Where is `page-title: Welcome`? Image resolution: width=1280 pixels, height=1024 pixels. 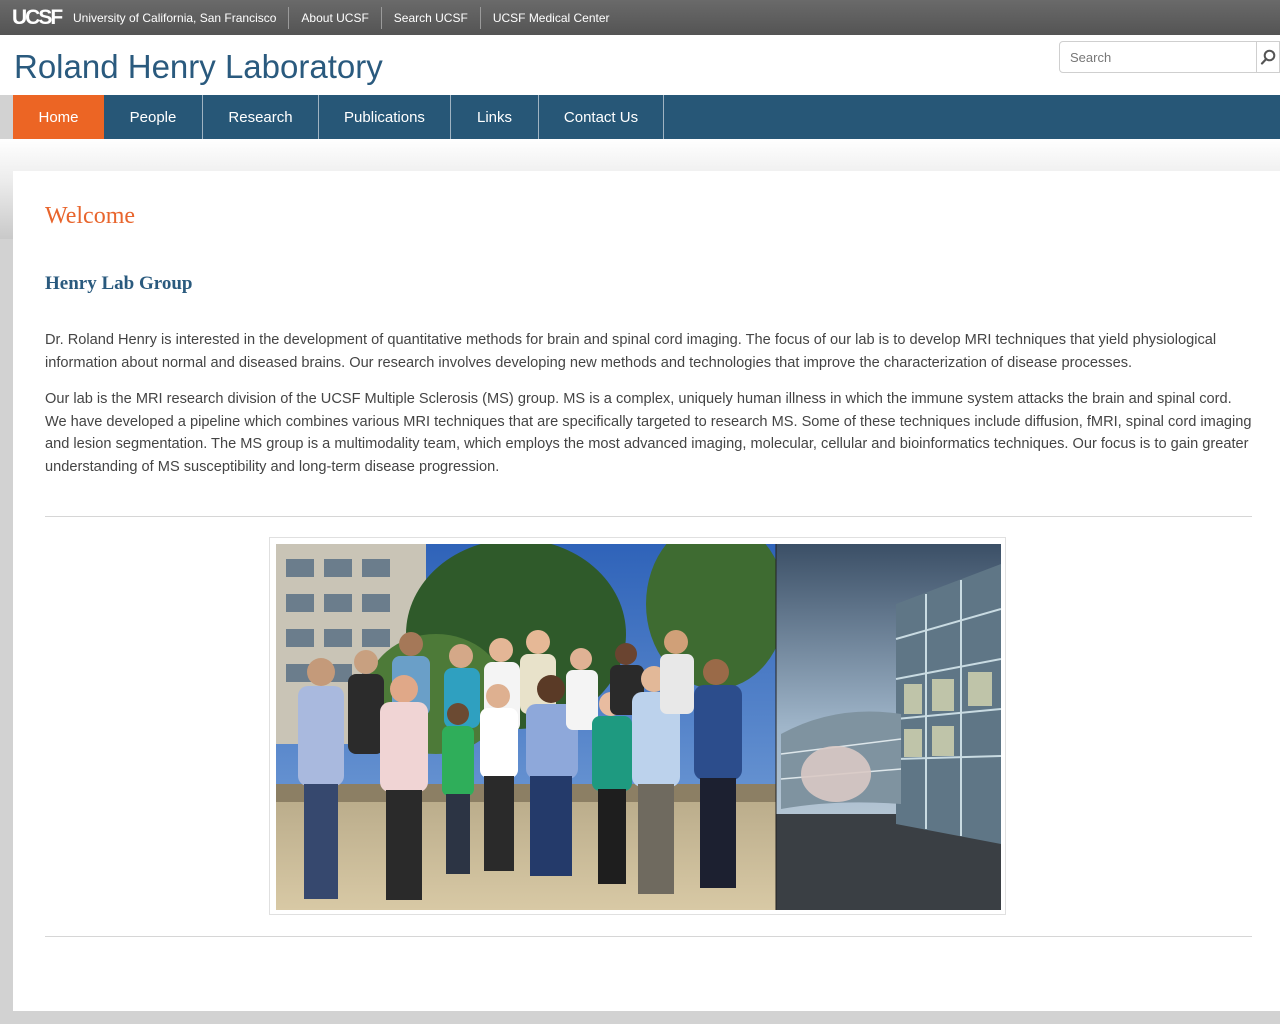
page-title: Welcome is located at coordinates (90, 216).